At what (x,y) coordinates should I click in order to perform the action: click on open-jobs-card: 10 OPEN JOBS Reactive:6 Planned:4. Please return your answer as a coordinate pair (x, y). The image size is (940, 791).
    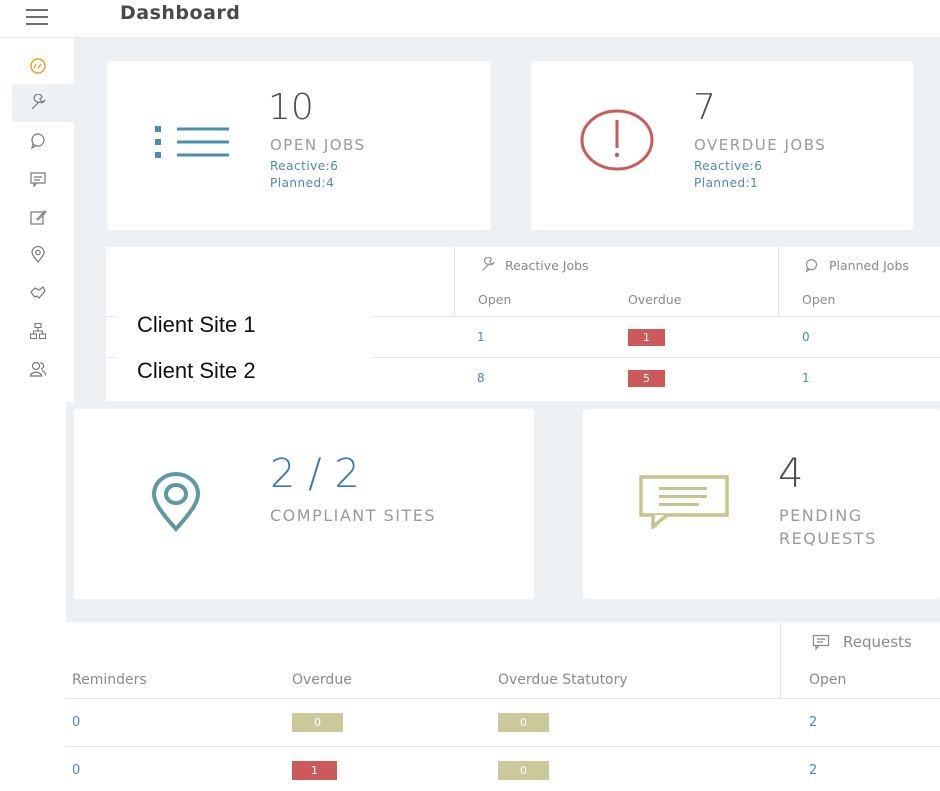
    Looking at the image, I should click on (299, 145).